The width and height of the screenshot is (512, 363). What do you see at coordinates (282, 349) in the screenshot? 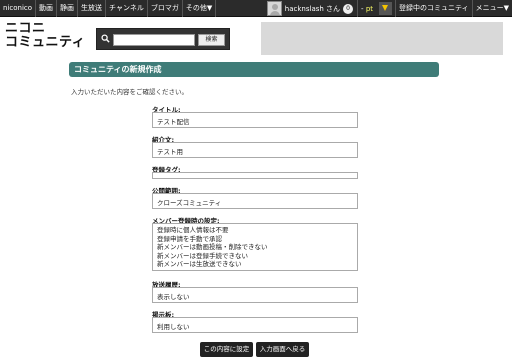
I see `back-to-input-button: 入力画面へ戻る` at bounding box center [282, 349].